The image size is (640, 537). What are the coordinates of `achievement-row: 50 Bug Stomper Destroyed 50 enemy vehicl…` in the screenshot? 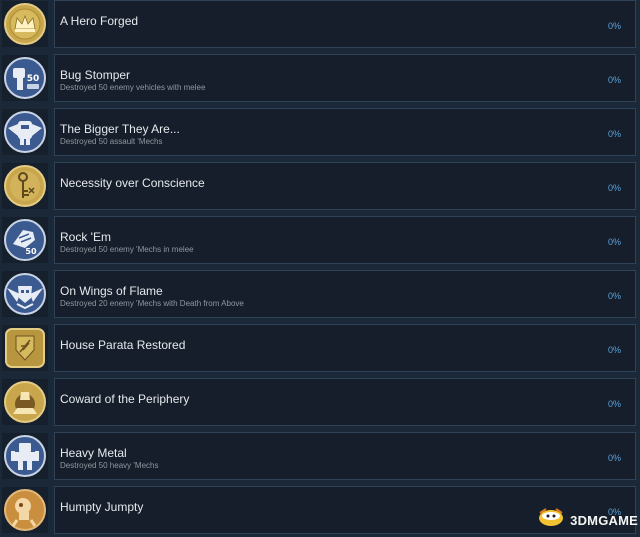 It's located at (320, 79).